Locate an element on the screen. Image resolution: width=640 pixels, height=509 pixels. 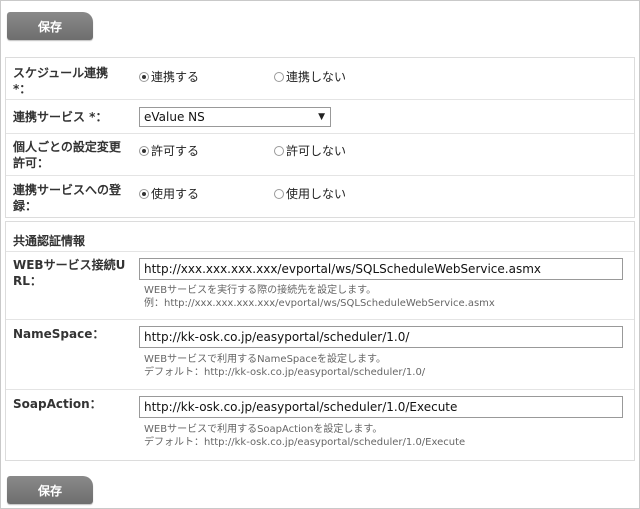
link-service-select: eValue NS ▼ is located at coordinates (235, 117).